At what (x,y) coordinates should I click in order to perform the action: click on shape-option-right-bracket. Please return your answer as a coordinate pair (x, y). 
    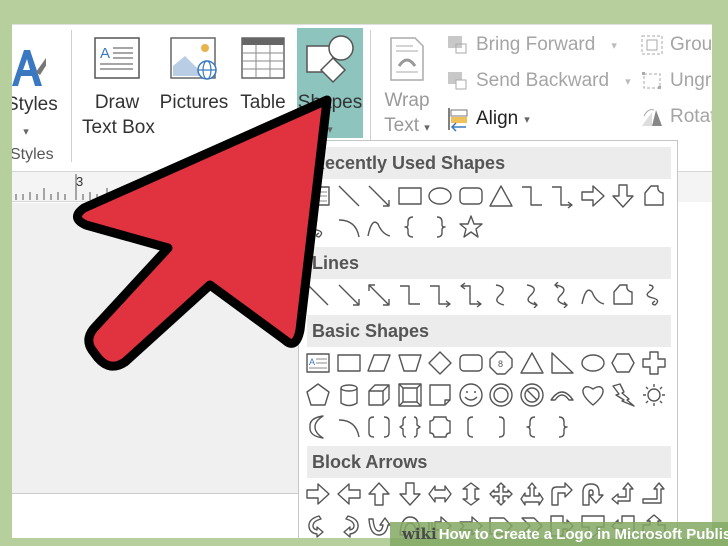
    Looking at the image, I should click on (501, 427).